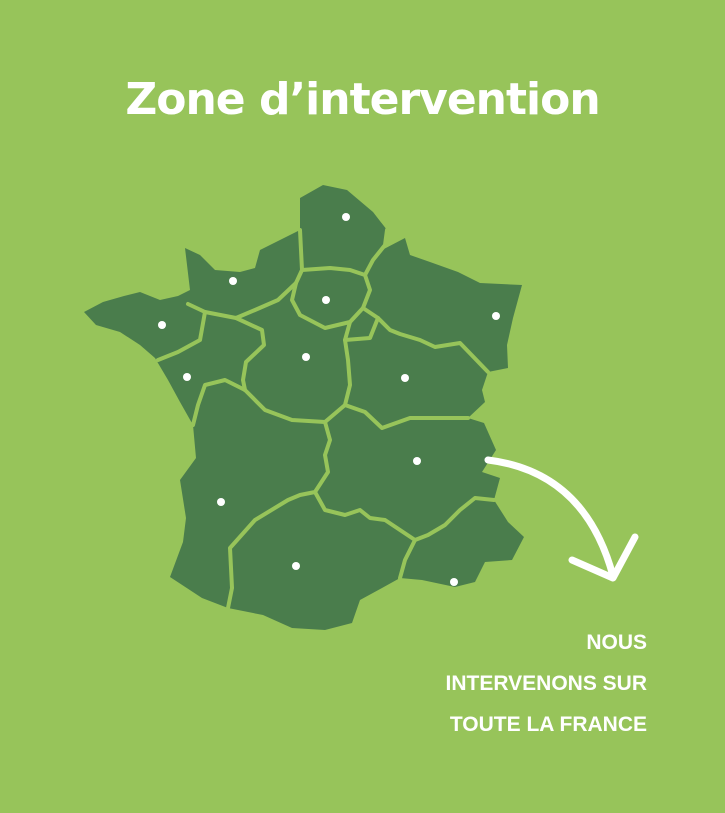 Image resolution: width=725 pixels, height=813 pixels. Describe the element at coordinates (561, 519) in the screenshot. I see `arrow-icon` at that location.